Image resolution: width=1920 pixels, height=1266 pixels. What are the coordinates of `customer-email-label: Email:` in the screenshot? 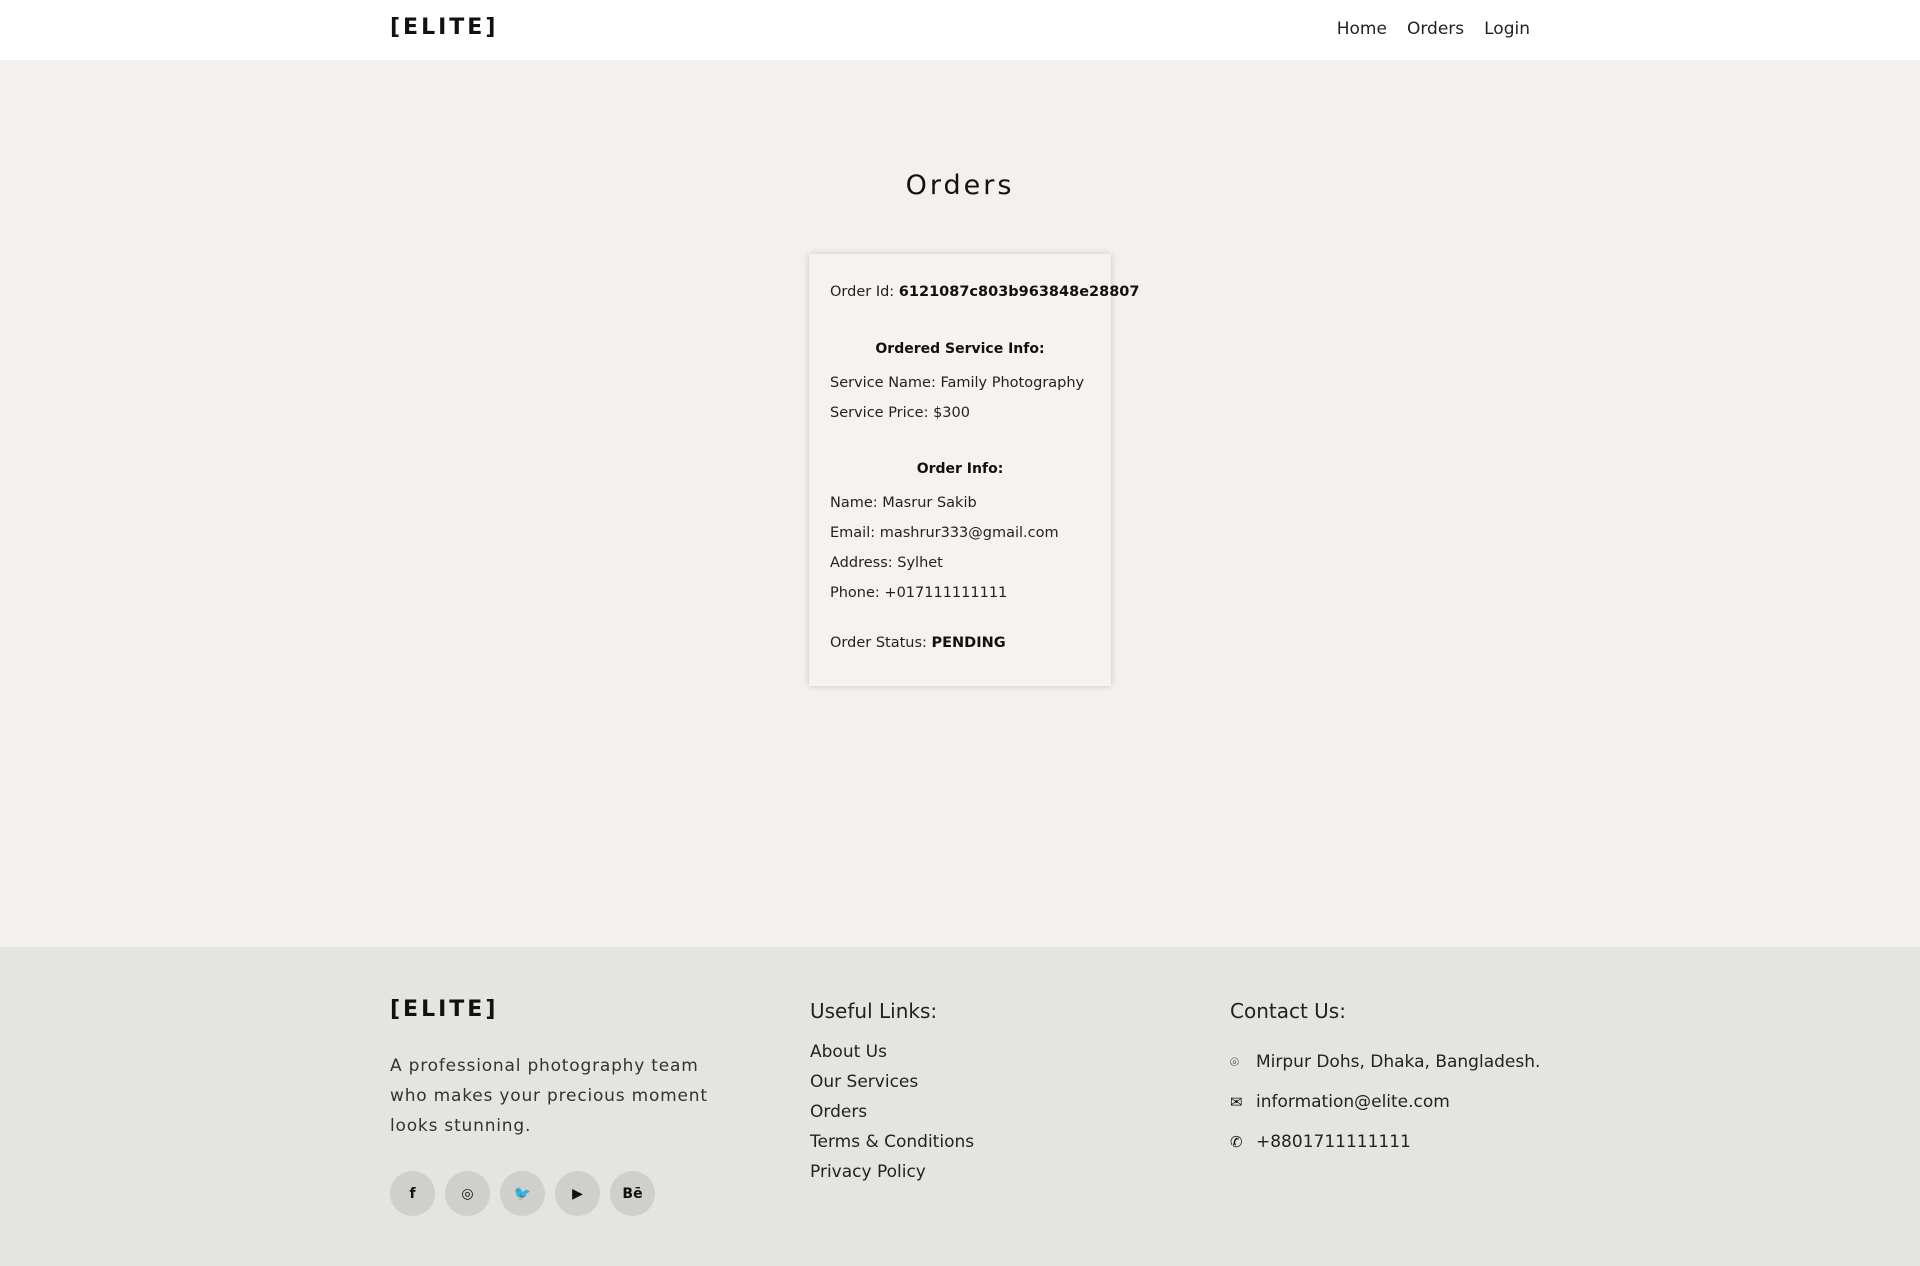 It's located at (853, 533).